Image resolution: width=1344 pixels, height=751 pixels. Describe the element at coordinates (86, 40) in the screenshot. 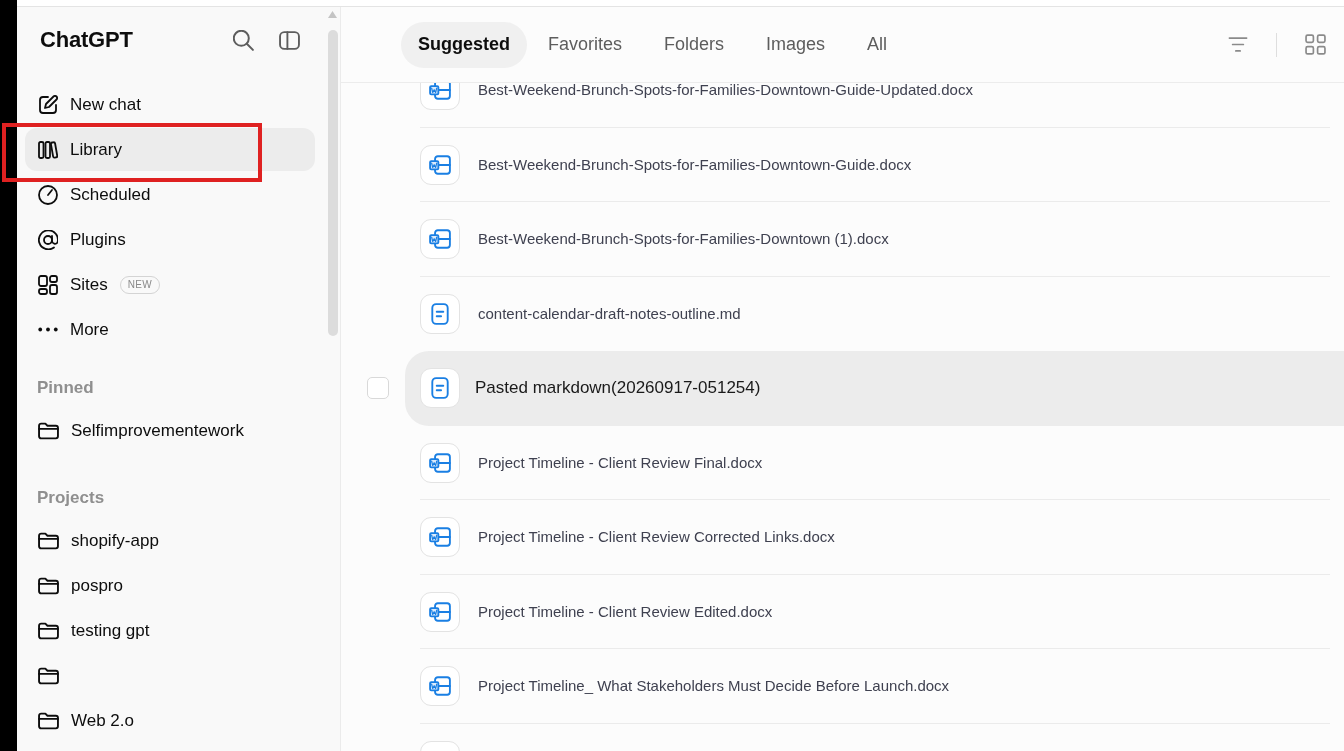

I see `app-title: ChatGPT` at that location.